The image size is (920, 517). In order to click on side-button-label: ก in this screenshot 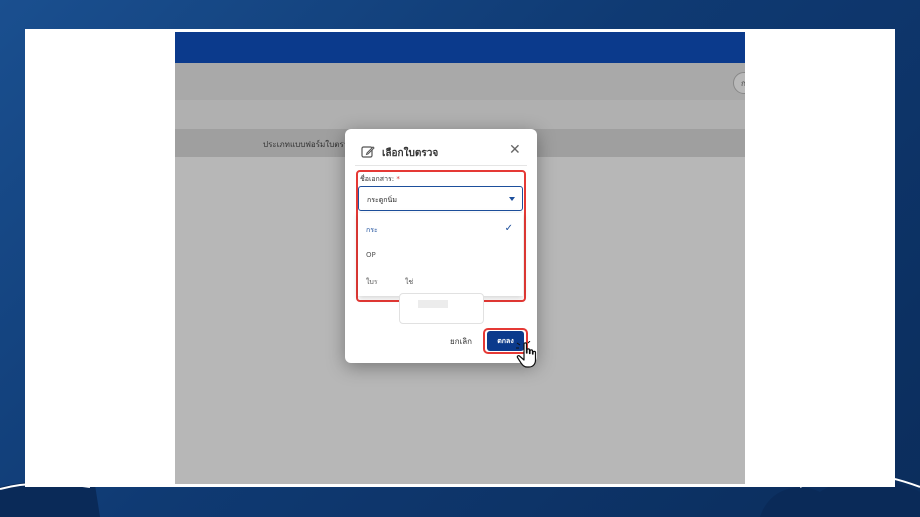, I will do `click(743, 83)`.